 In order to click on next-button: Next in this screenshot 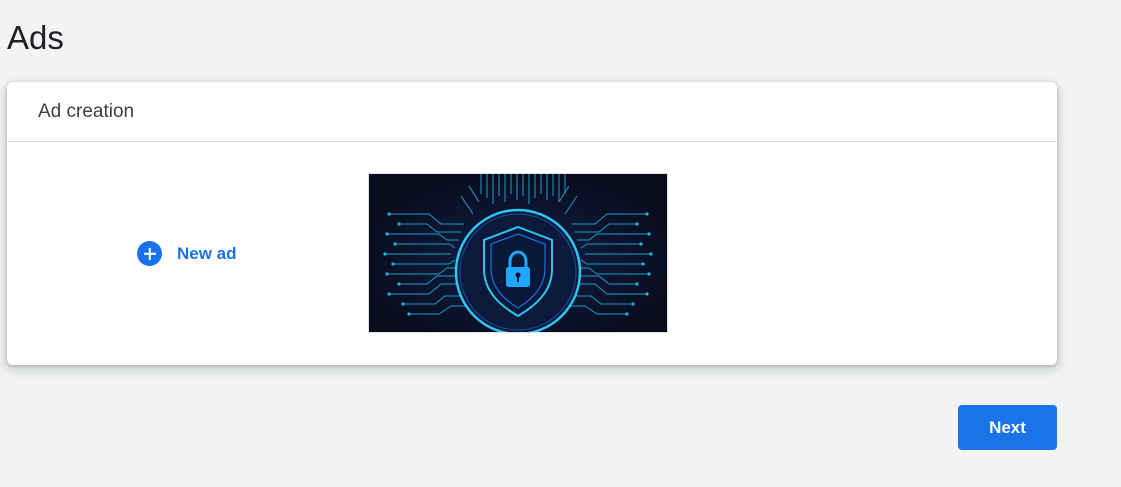, I will do `click(1007, 427)`.